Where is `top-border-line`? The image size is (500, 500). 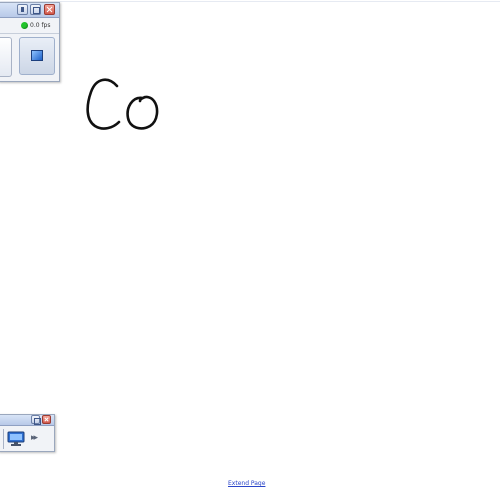 top-border-line is located at coordinates (250, 1).